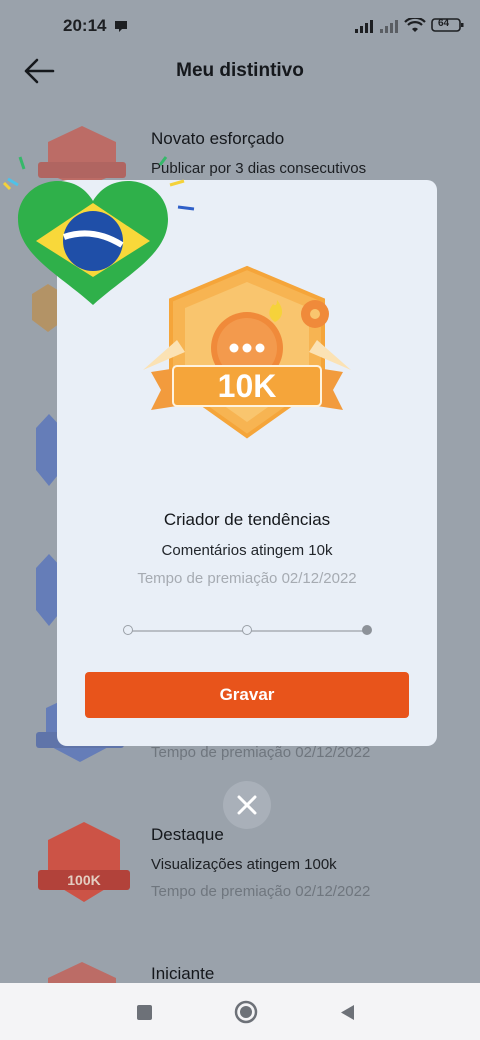 The width and height of the screenshot is (480, 1040). Describe the element at coordinates (82, 973) in the screenshot. I see `badge-icon` at that location.